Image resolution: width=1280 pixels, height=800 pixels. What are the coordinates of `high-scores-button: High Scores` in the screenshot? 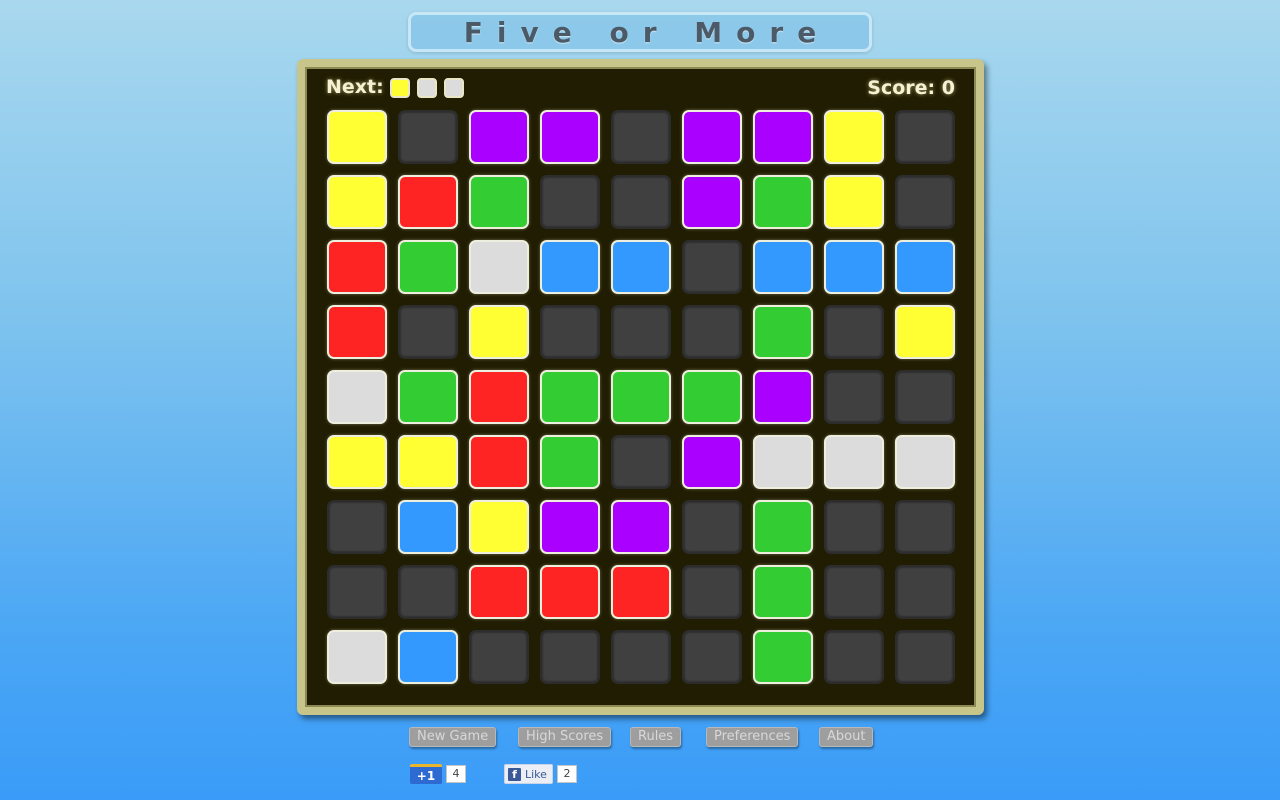 It's located at (565, 737).